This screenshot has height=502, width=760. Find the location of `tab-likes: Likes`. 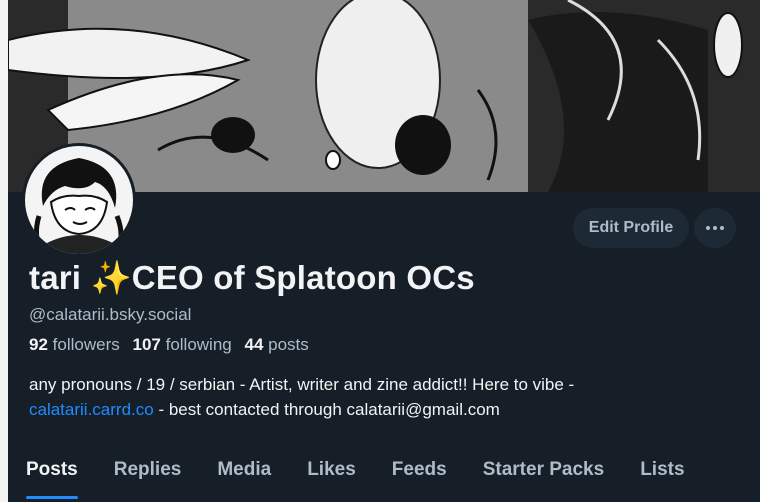

tab-likes: Likes is located at coordinates (331, 469).